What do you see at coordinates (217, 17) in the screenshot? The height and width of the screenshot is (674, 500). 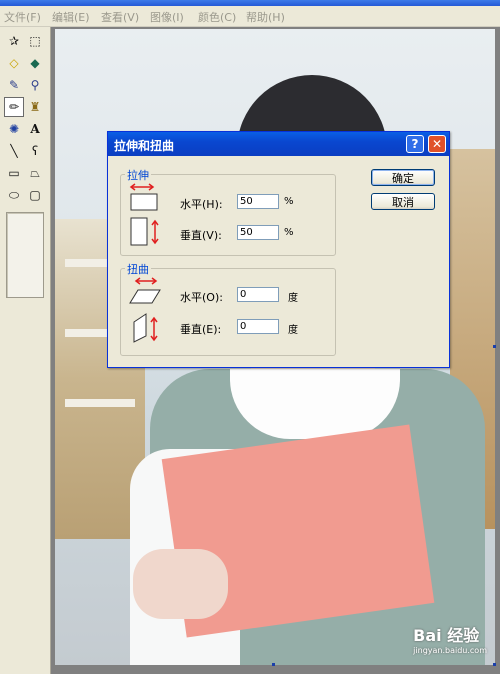 I see `menu-colors: 颜色(C)` at bounding box center [217, 17].